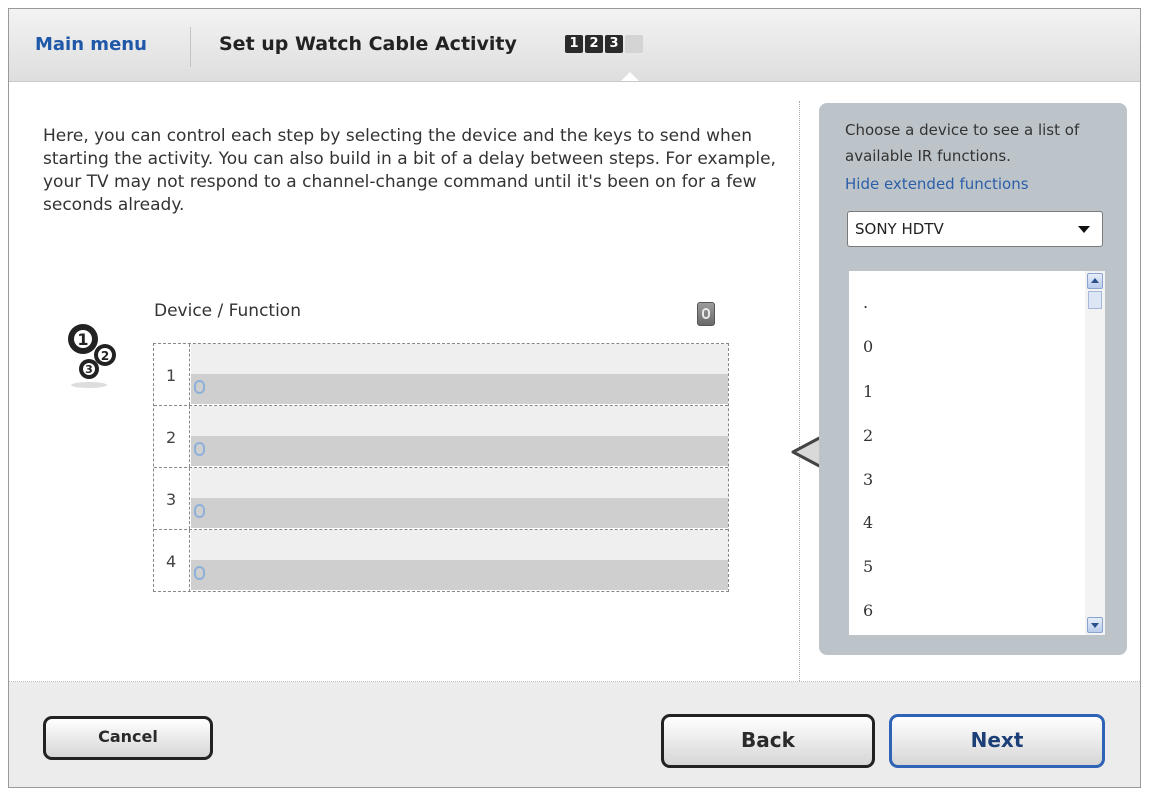  What do you see at coordinates (1084, 229) in the screenshot?
I see `chevron-down-icon` at bounding box center [1084, 229].